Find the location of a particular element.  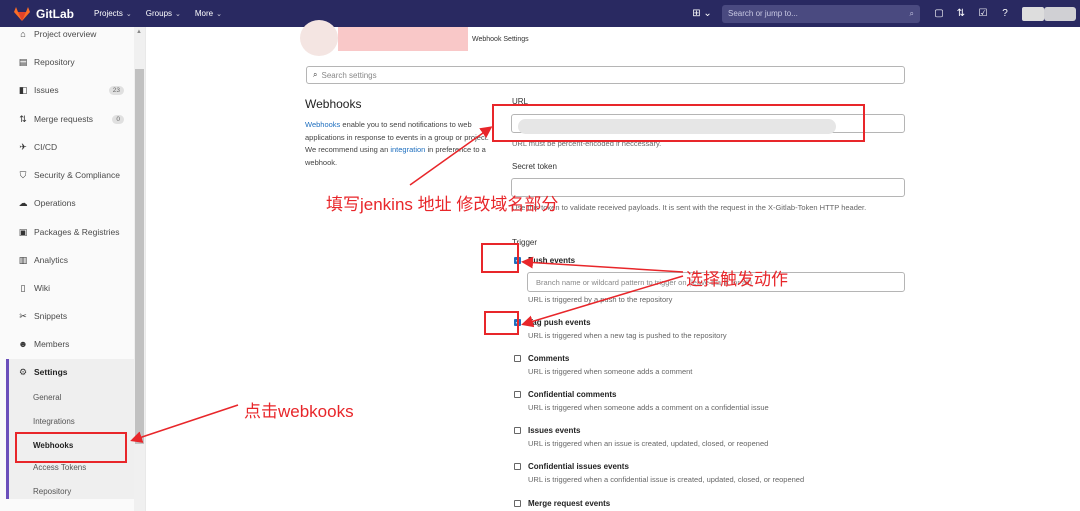

nav-projects: Projects ⌄ is located at coordinates (113, 13).